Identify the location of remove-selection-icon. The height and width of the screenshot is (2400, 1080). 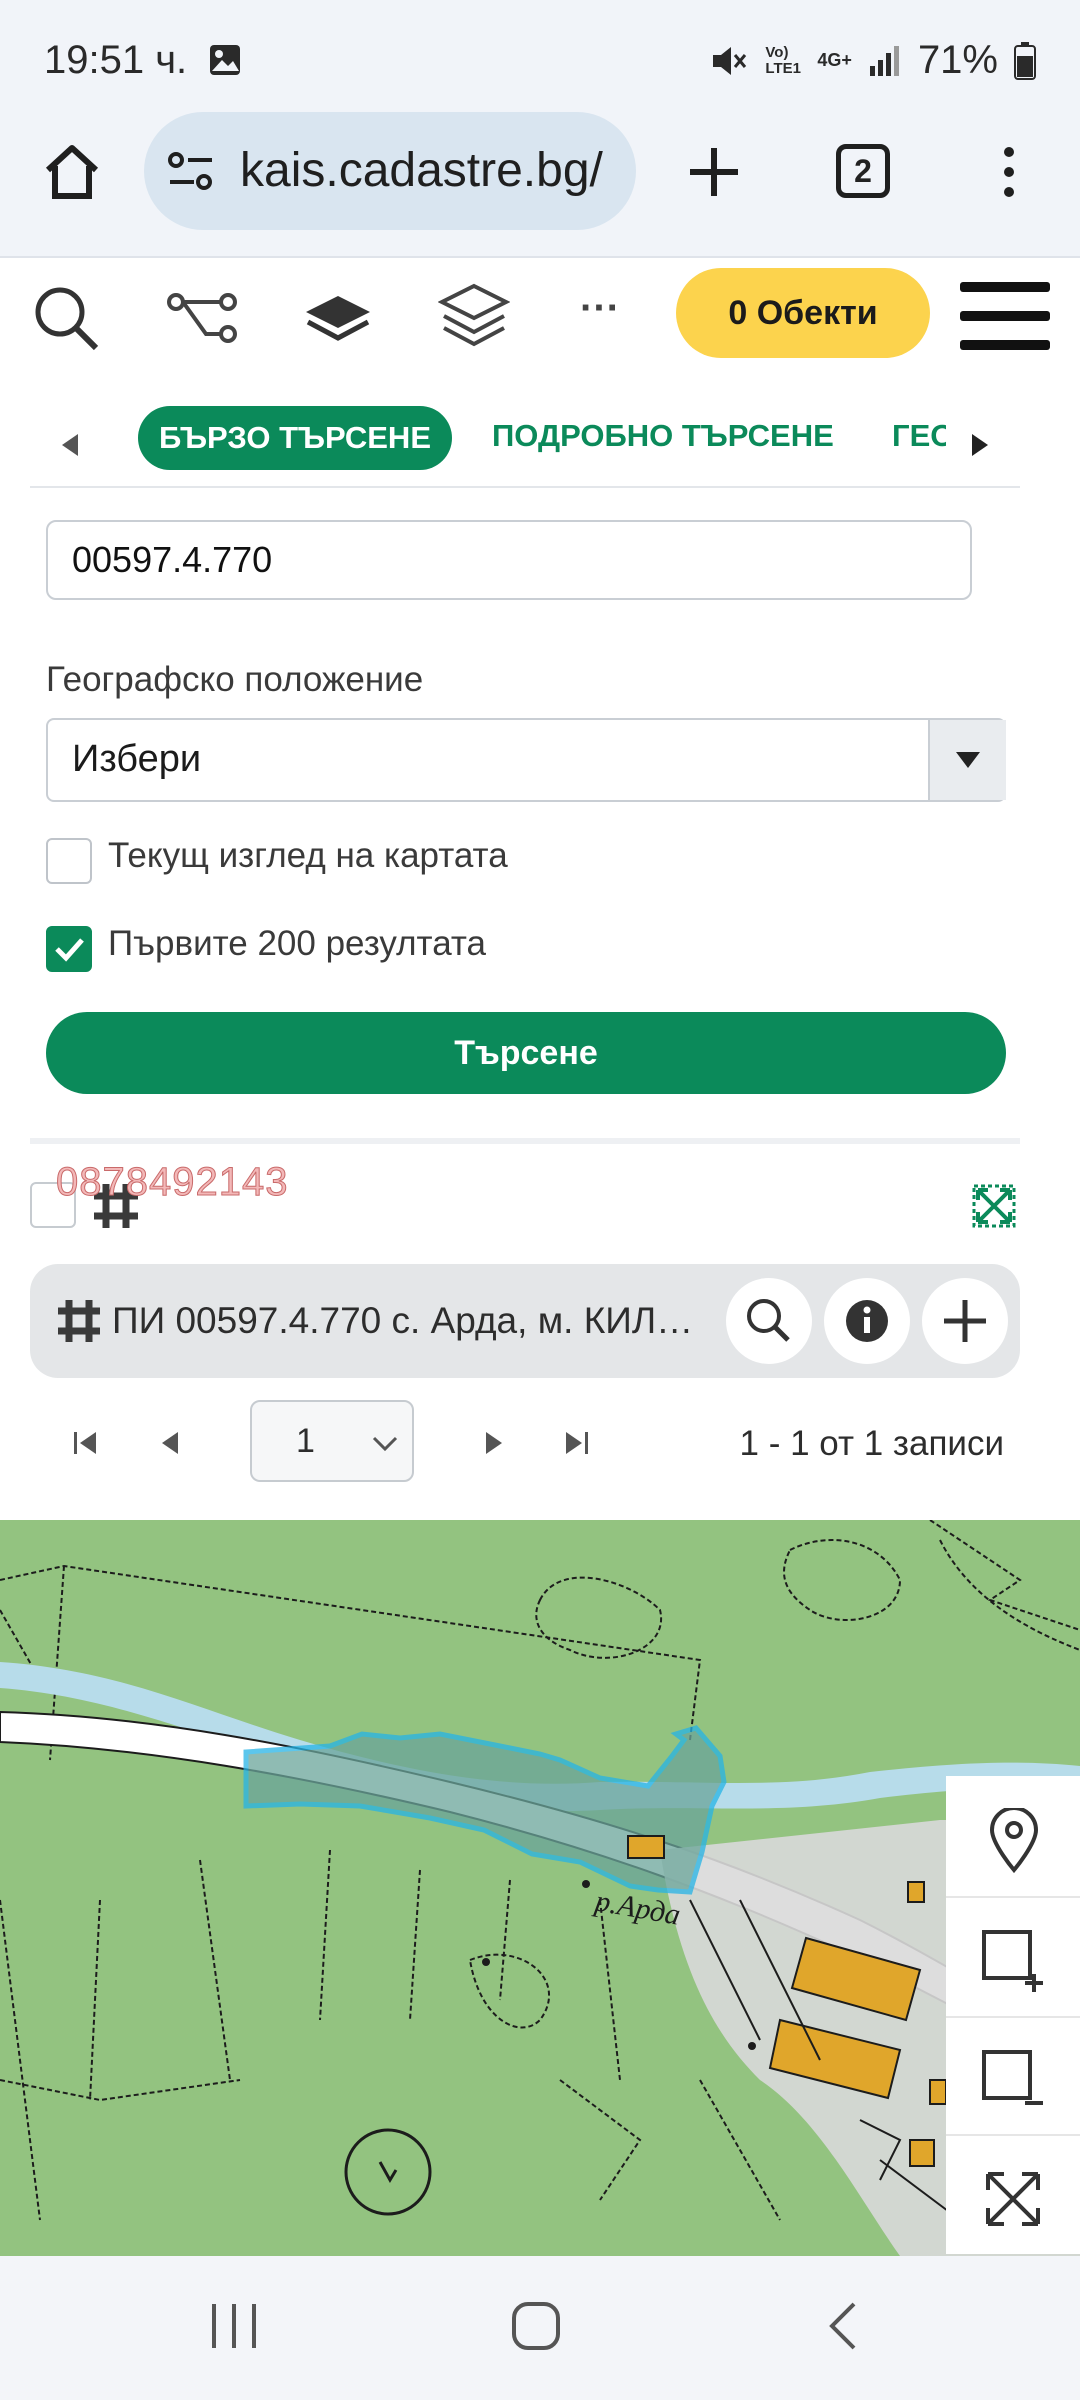
(1013, 2081).